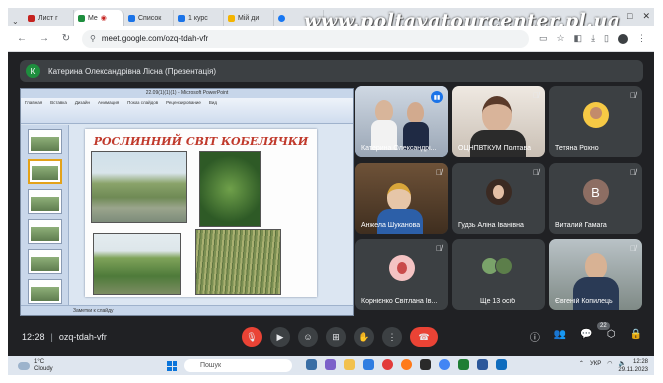 This screenshot has width=663, height=383. What do you see at coordinates (368, 364) in the screenshot?
I see `edge-icon` at bounding box center [368, 364].